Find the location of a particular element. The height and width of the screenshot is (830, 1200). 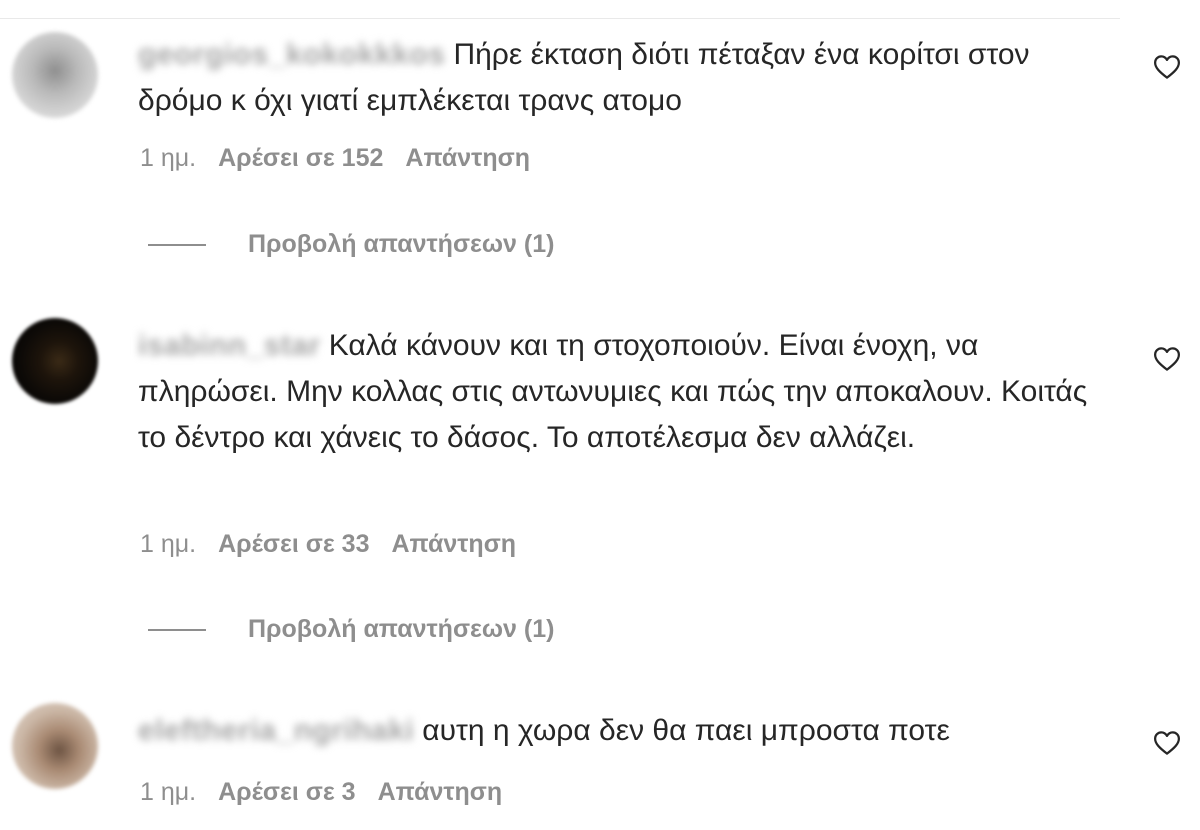

comment-likes: Αρέσει σε 3 is located at coordinates (286, 792).